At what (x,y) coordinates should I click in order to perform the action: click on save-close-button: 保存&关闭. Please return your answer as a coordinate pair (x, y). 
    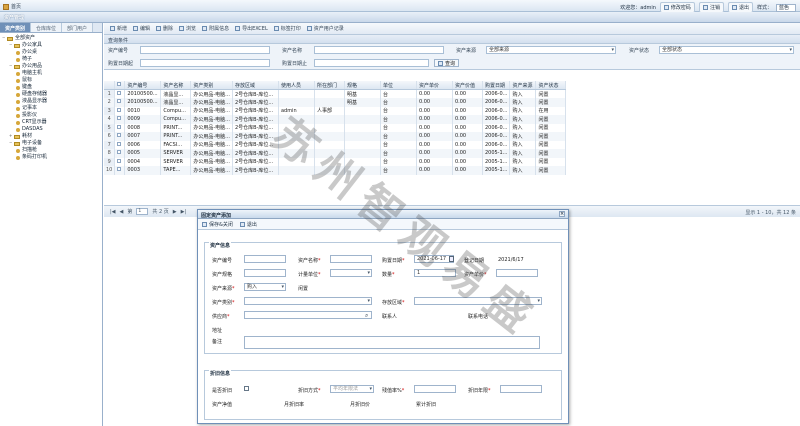
    Looking at the image, I should click on (217, 224).